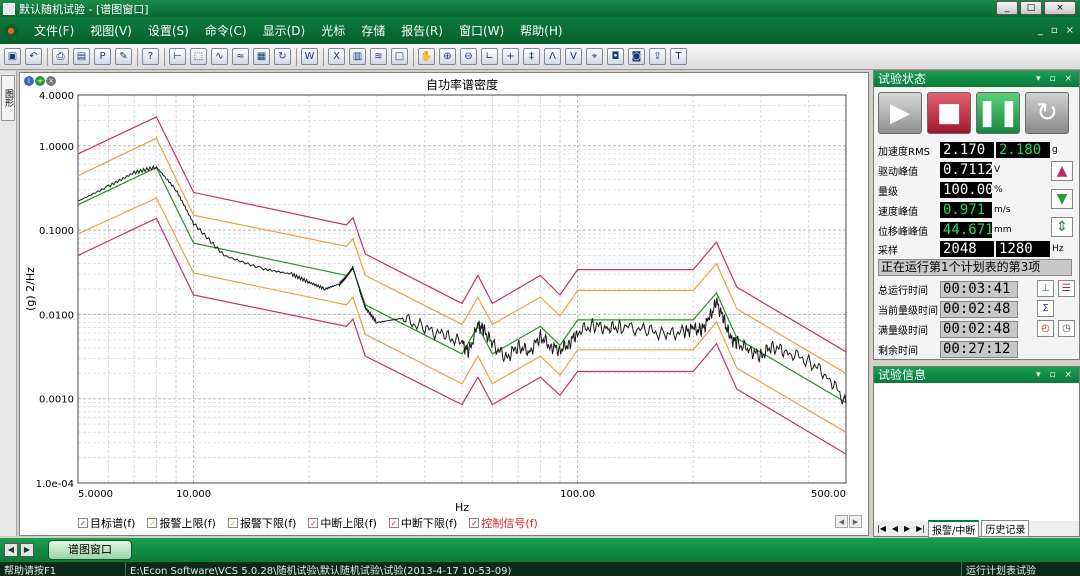 This screenshot has height=576, width=1080. Describe the element at coordinates (678, 56) in the screenshot. I see `text-icon: T` at that location.